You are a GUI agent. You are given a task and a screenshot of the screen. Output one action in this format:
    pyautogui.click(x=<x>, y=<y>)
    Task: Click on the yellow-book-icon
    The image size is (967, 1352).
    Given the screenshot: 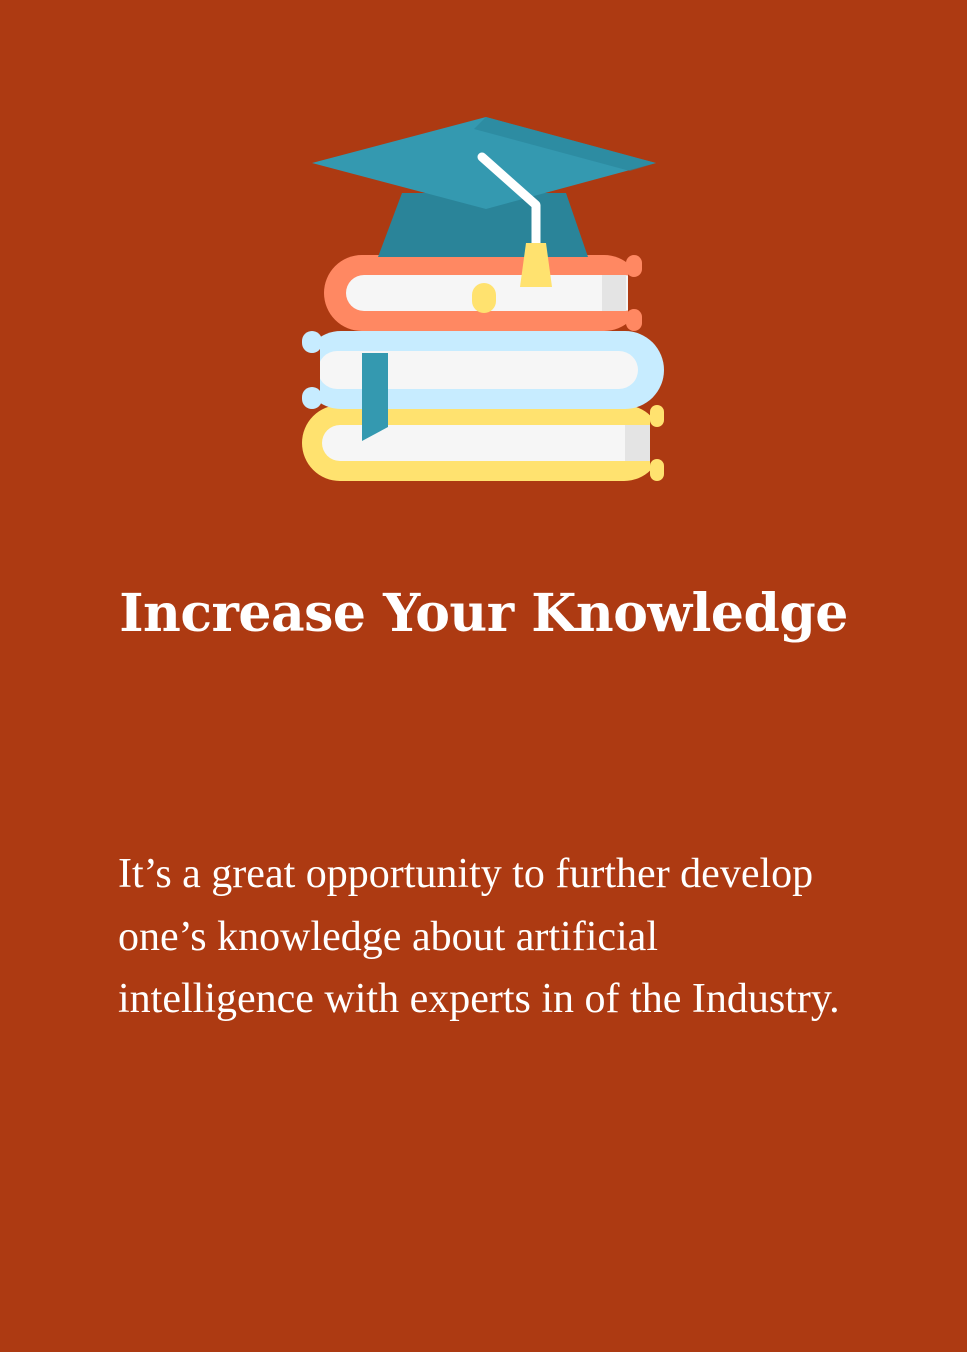 What is the action you would take?
    pyautogui.click(x=485, y=443)
    